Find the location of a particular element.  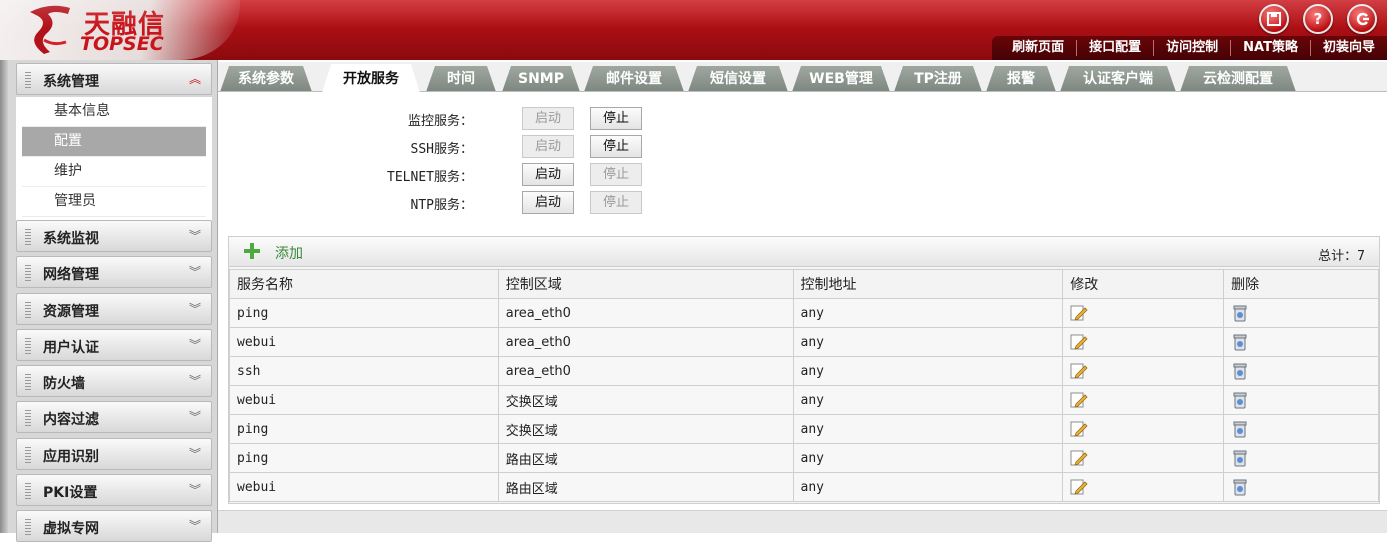

tab-email-settings: 邮件设置 is located at coordinates (634, 79).